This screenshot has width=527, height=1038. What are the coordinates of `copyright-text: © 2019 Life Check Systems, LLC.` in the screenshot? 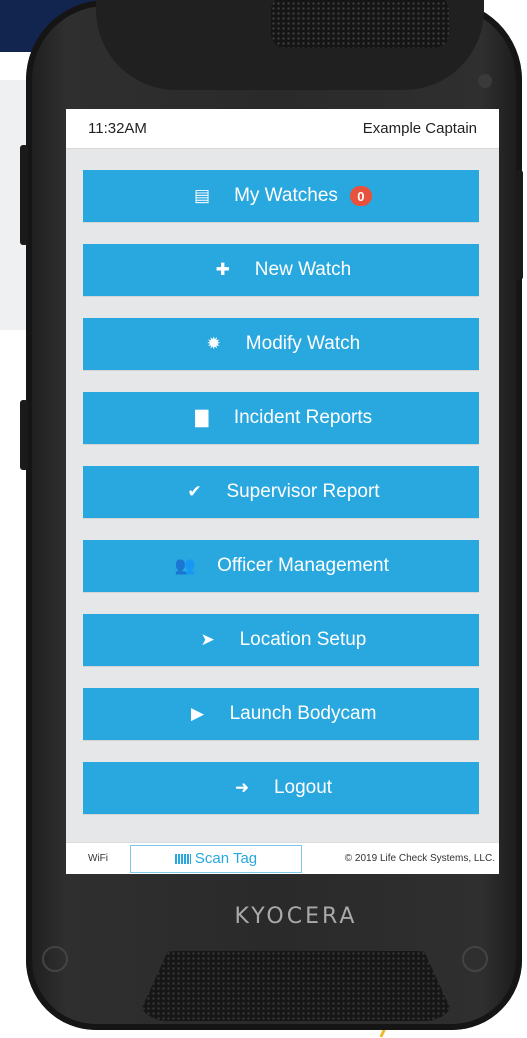 It's located at (419, 858).